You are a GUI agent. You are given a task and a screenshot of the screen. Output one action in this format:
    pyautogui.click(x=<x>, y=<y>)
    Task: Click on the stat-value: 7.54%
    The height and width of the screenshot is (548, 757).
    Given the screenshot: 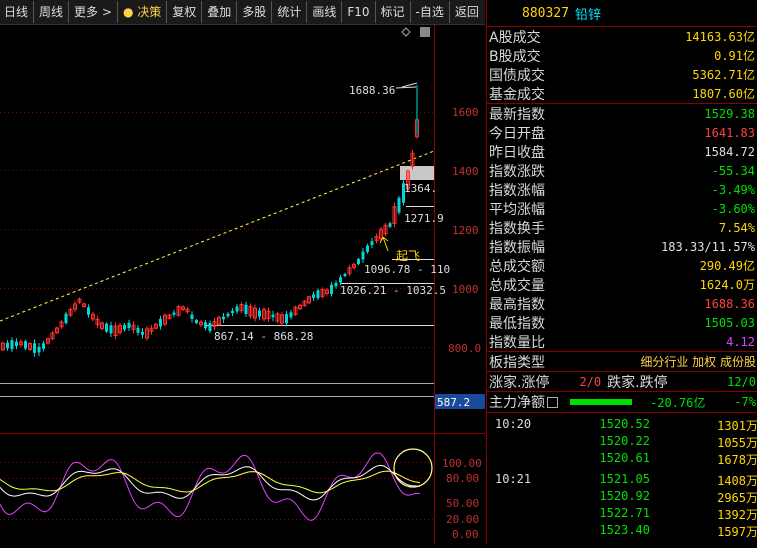 What is the action you would take?
    pyautogui.click(x=736, y=227)
    